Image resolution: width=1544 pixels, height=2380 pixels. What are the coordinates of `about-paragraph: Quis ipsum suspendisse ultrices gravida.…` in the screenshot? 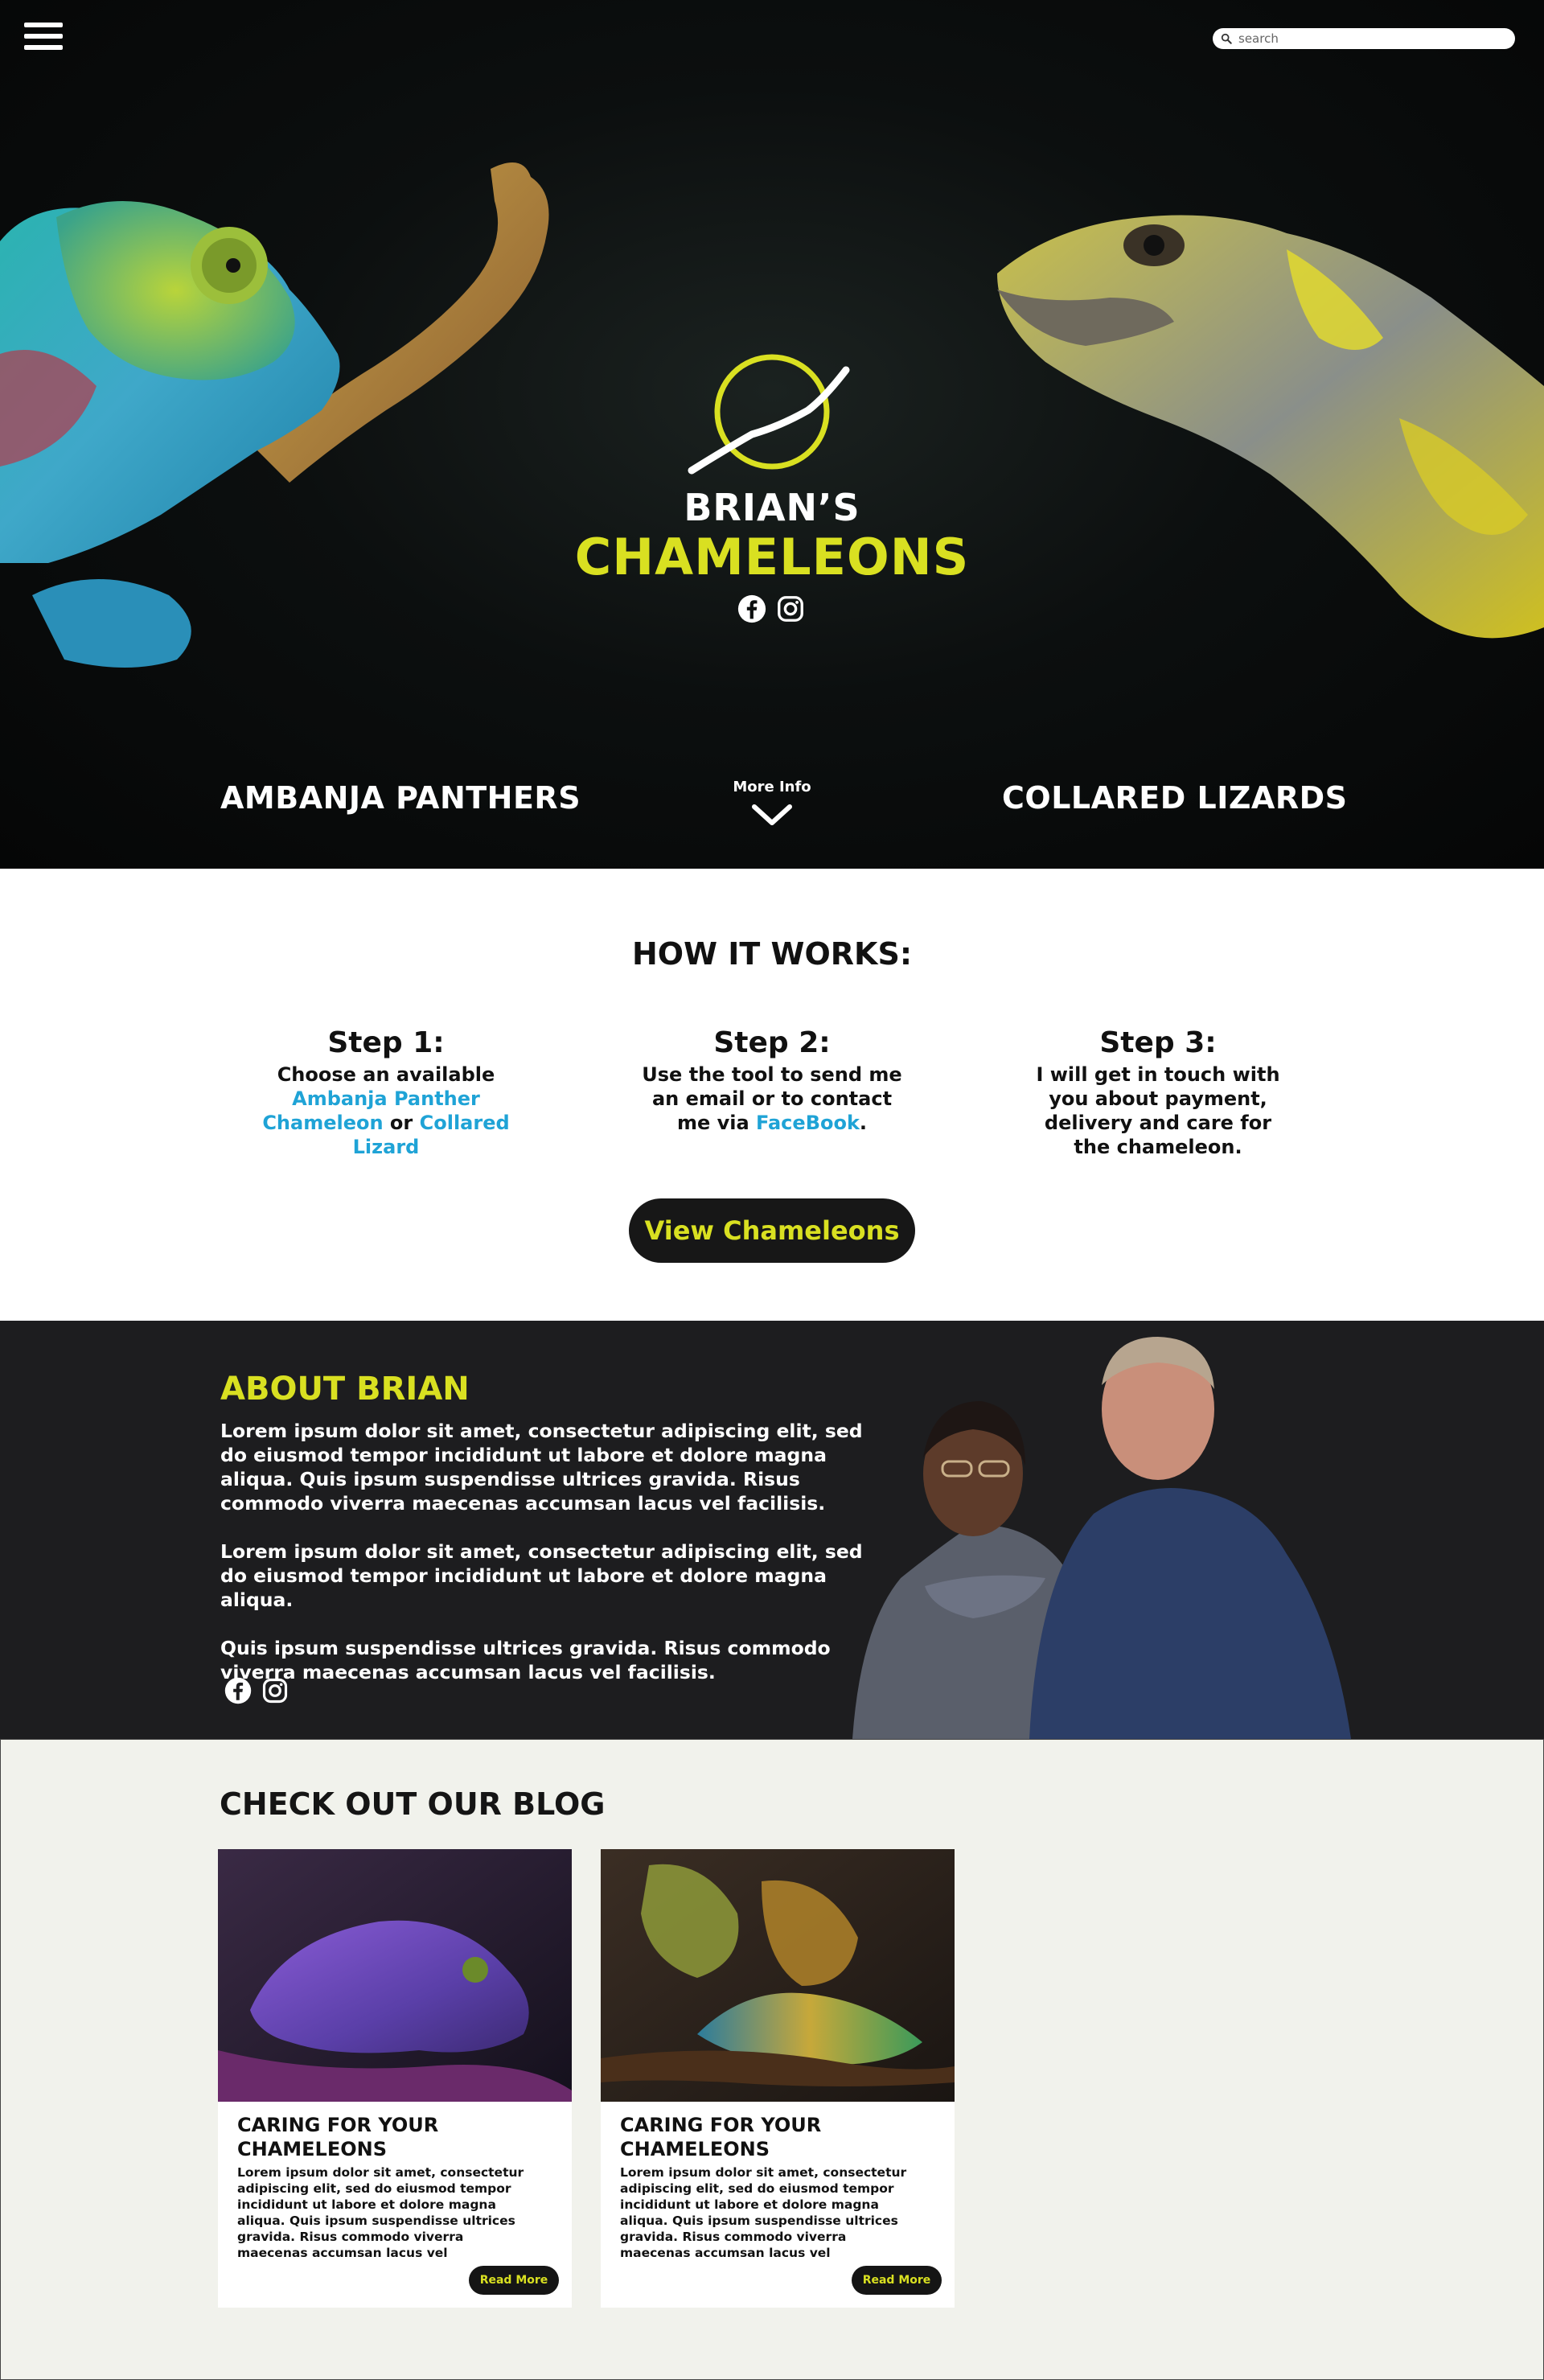 It's located at (525, 1660).